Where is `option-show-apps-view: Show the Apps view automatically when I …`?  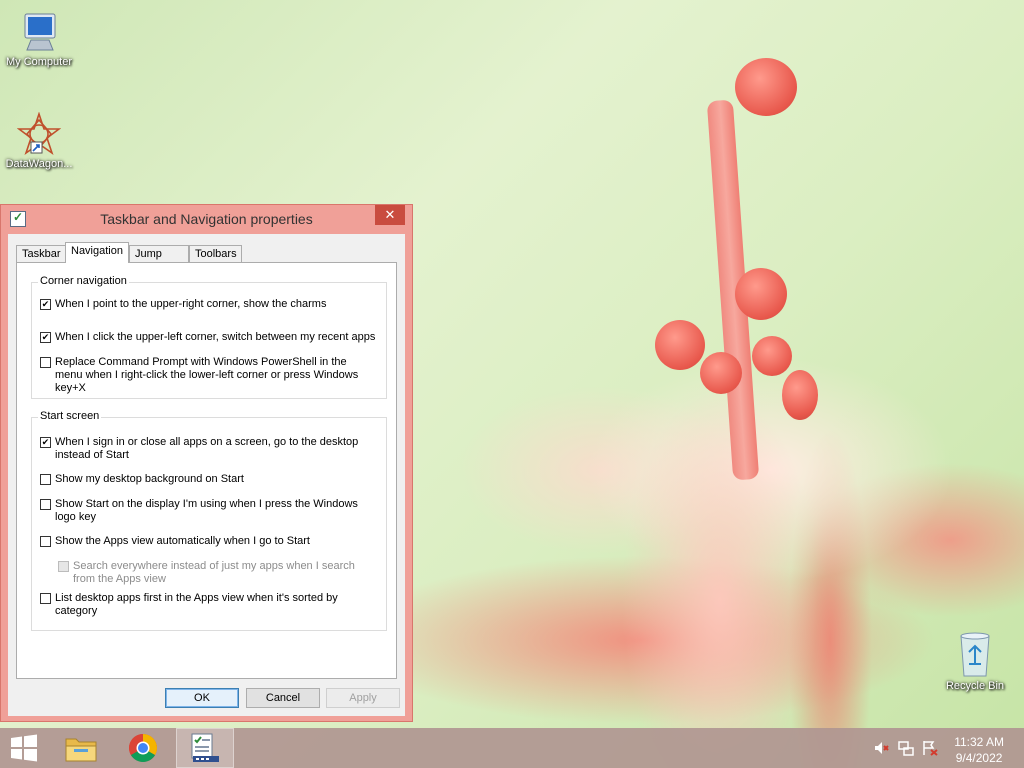
option-show-apps-view: Show the Apps view automatically when I … is located at coordinates (210, 541).